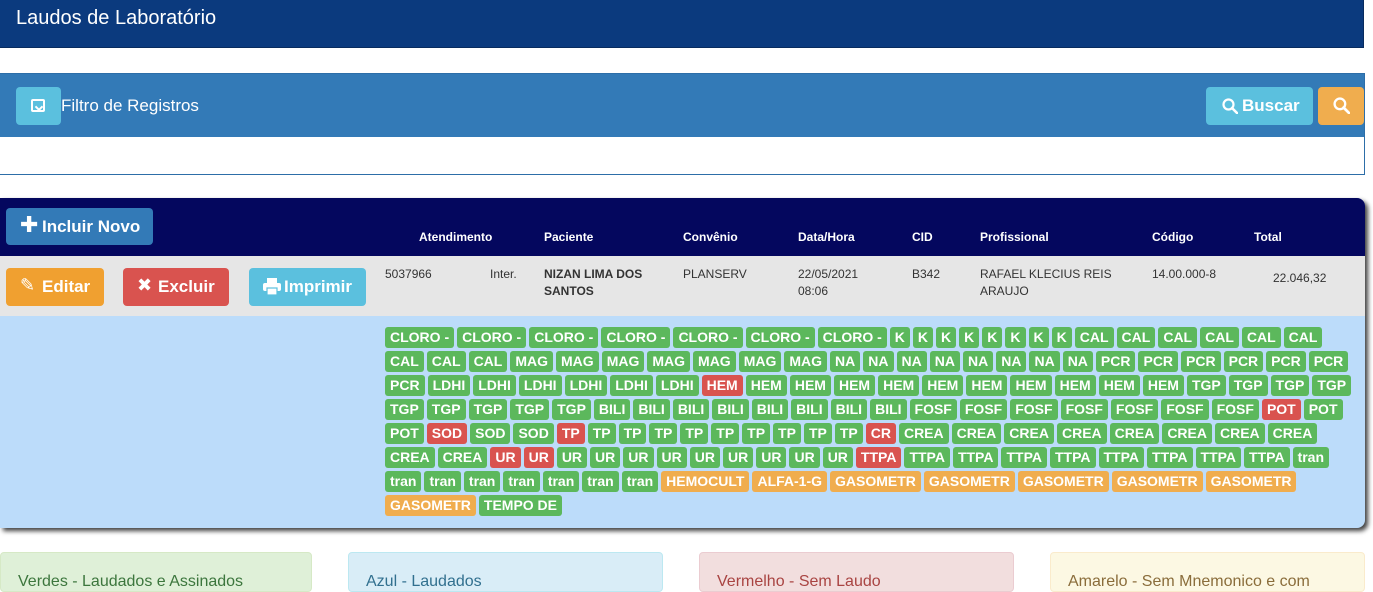 The width and height of the screenshot is (1373, 592). Describe the element at coordinates (568, 237) in the screenshot. I see `column-header-paciente: Paciente` at that location.